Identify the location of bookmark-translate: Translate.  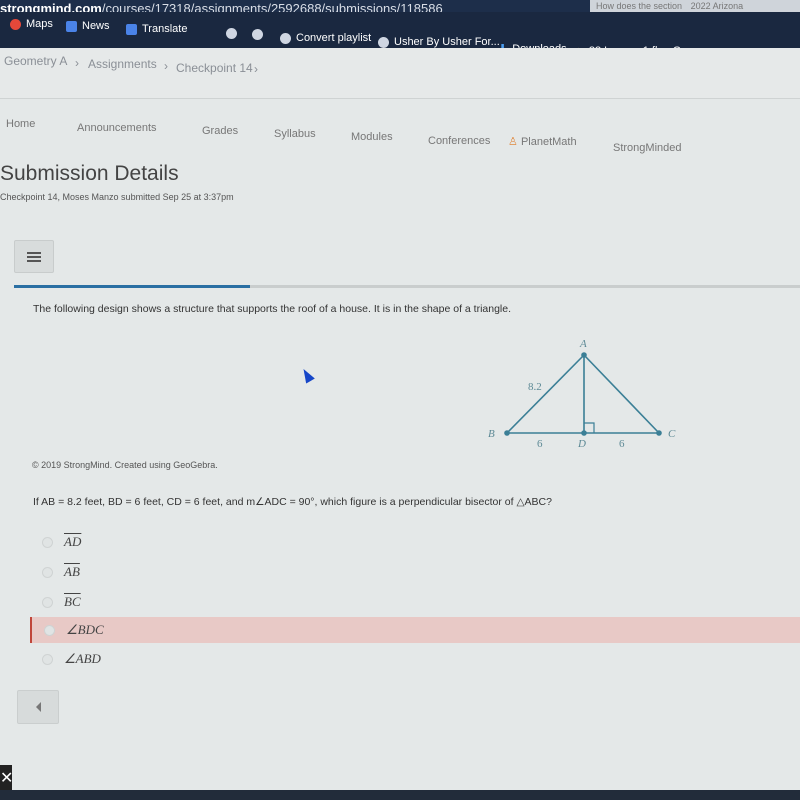
(156, 29).